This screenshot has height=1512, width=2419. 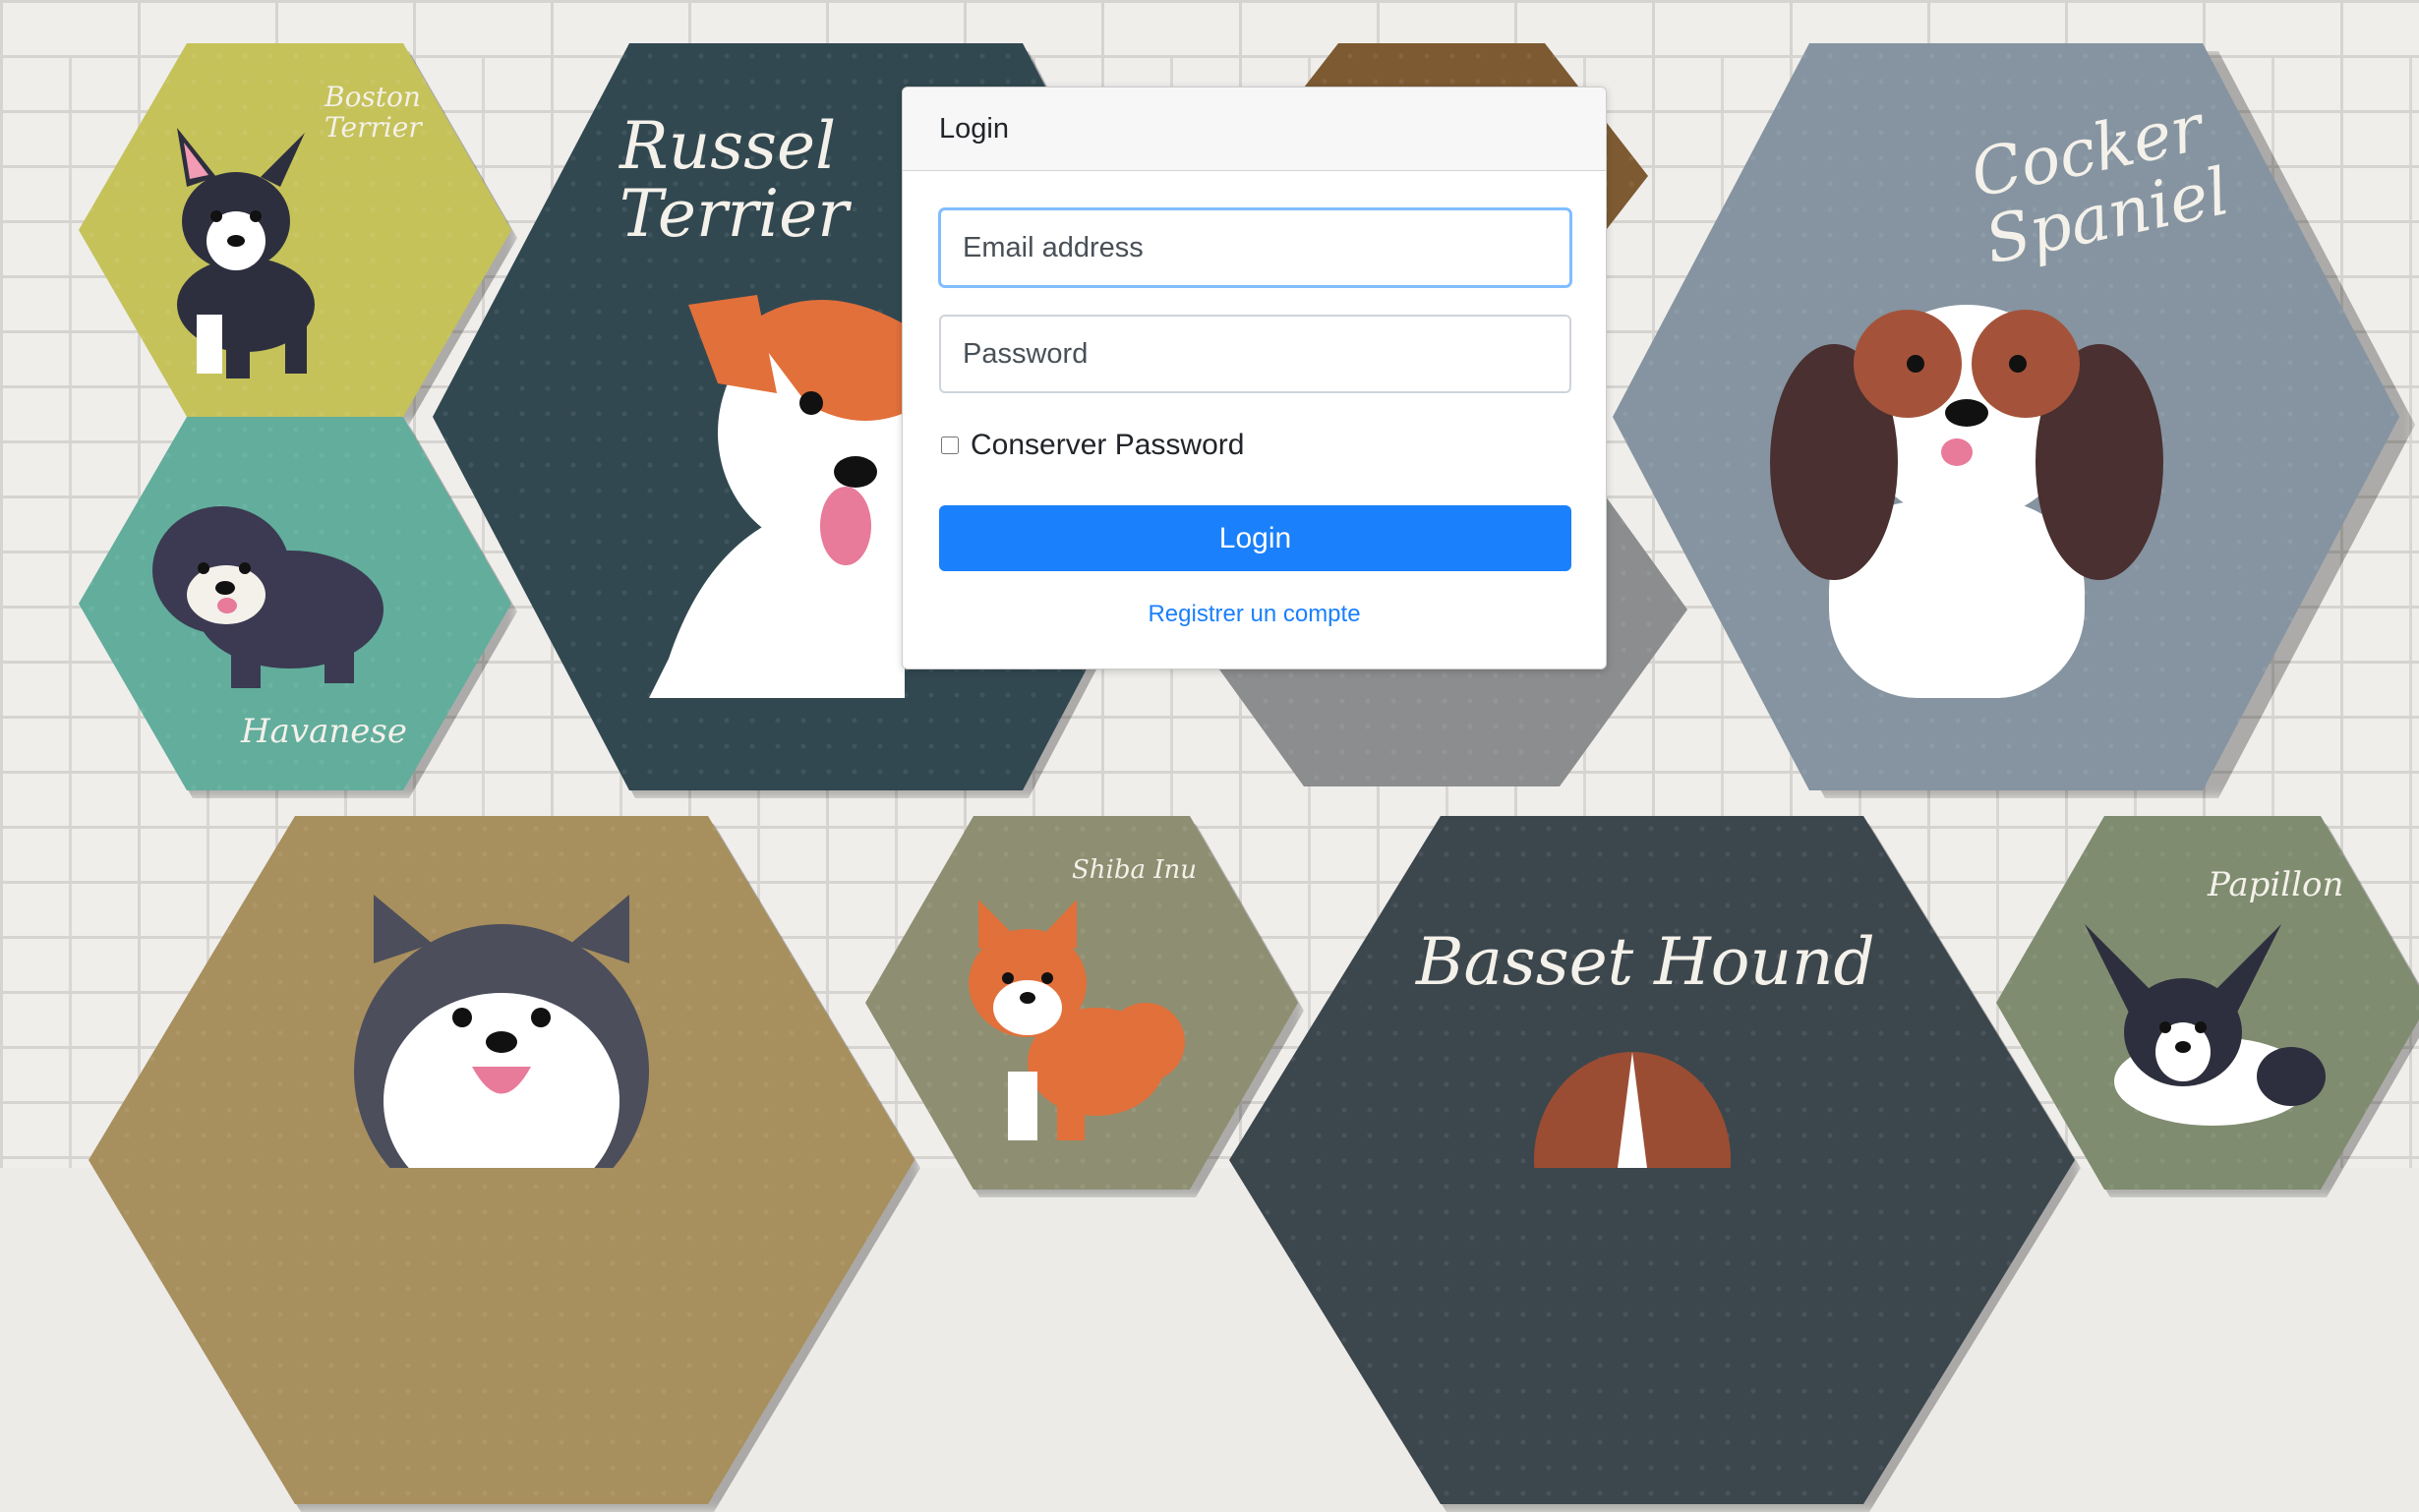 What do you see at coordinates (2205, 1025) in the screenshot?
I see `papillon-illustration` at bounding box center [2205, 1025].